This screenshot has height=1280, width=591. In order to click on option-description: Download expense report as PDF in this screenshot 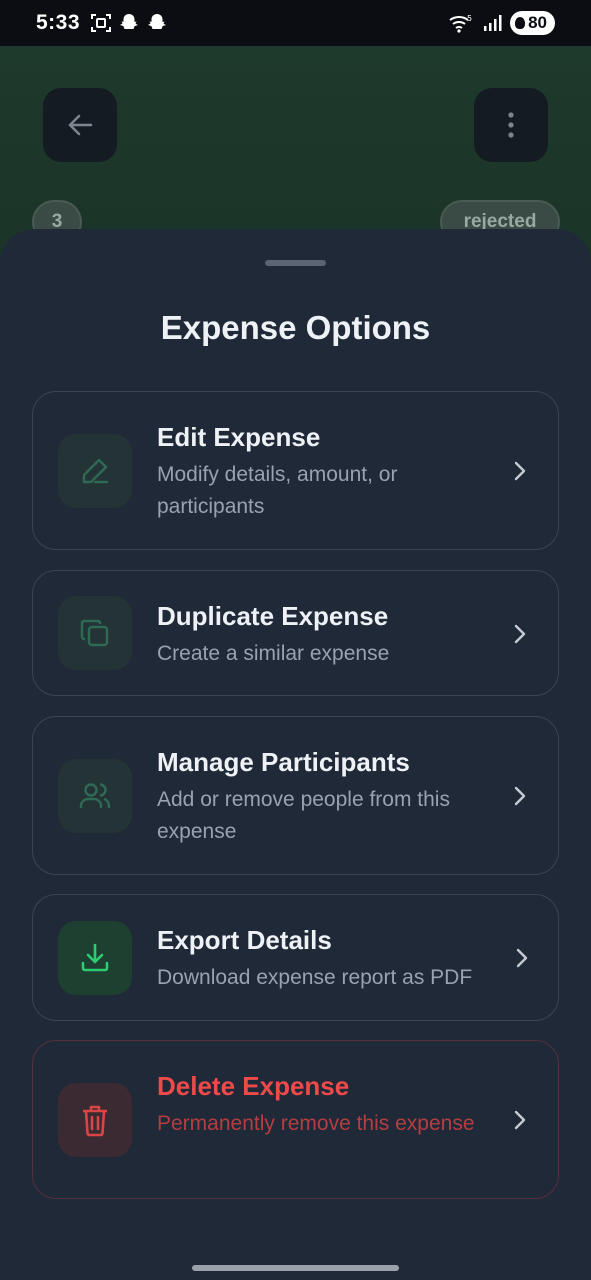, I will do `click(315, 977)`.